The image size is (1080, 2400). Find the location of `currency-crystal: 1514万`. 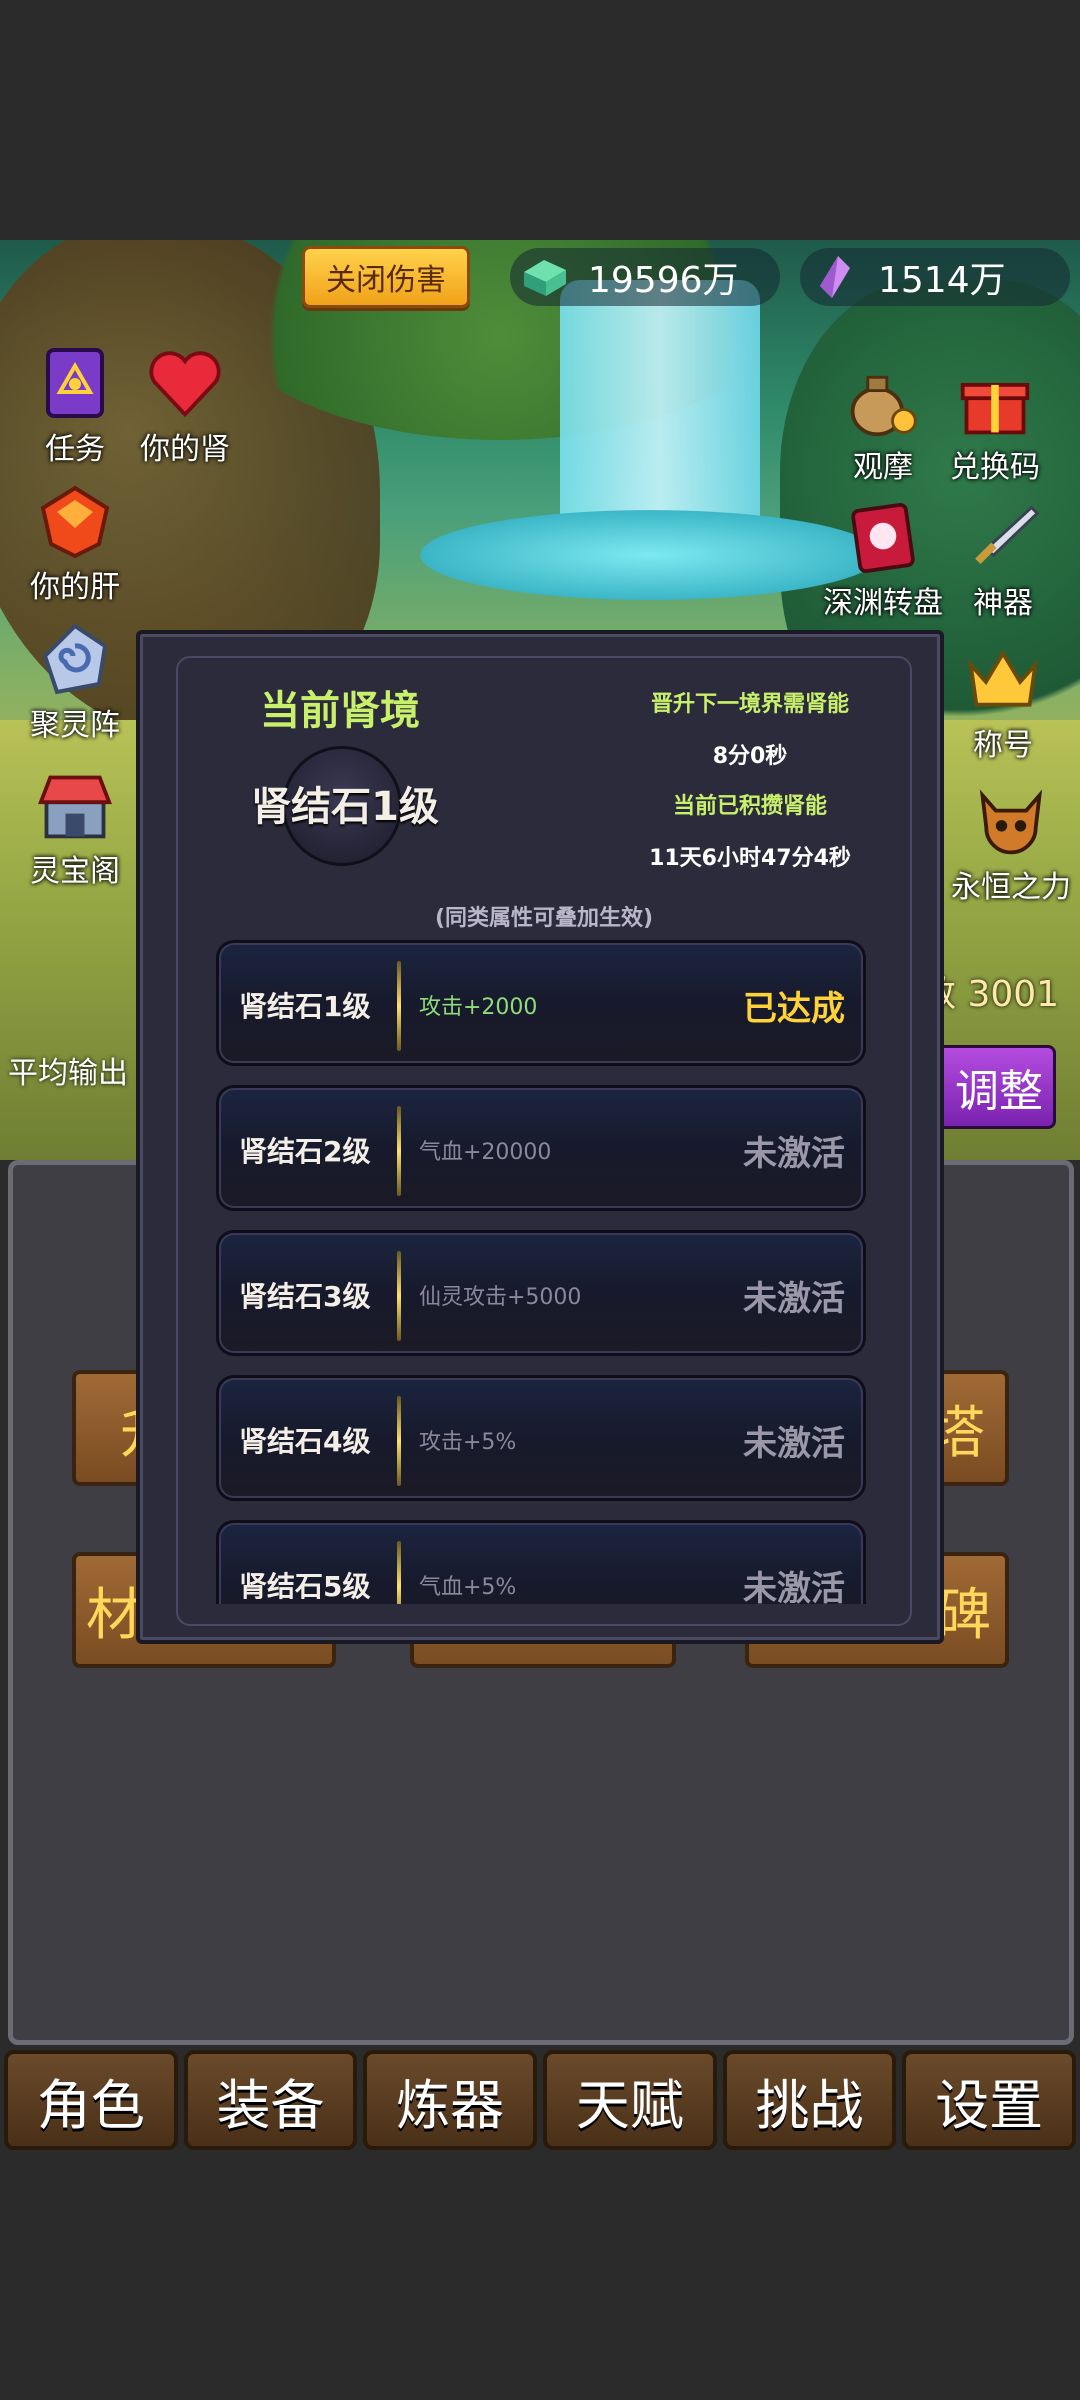

currency-crystal: 1514万 is located at coordinates (935, 277).